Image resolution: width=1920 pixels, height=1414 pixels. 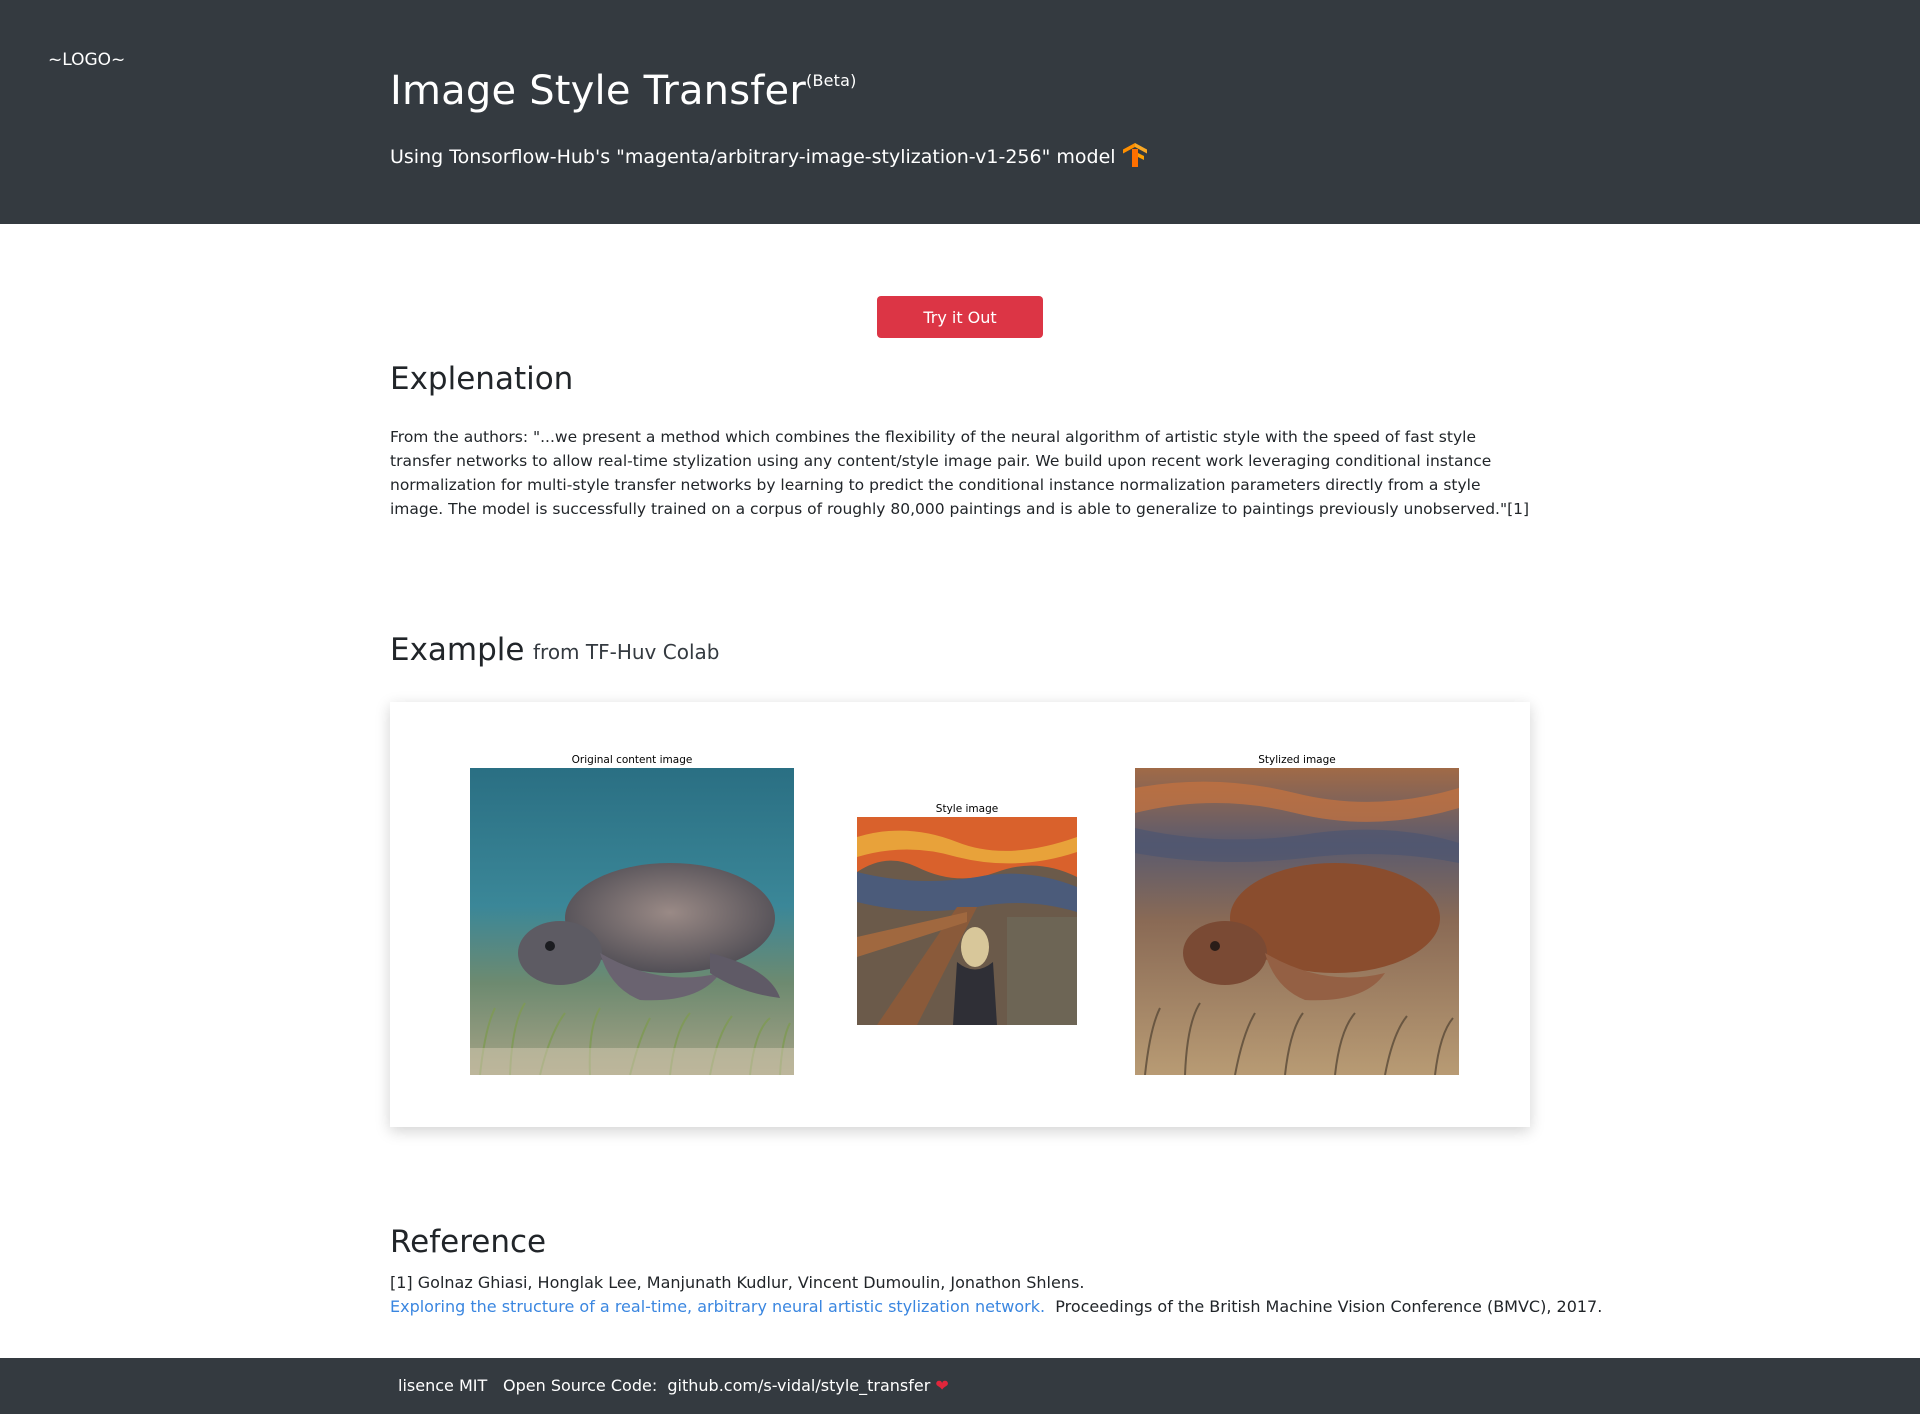 I want to click on heart-icon: ❤, so click(x=942, y=1385).